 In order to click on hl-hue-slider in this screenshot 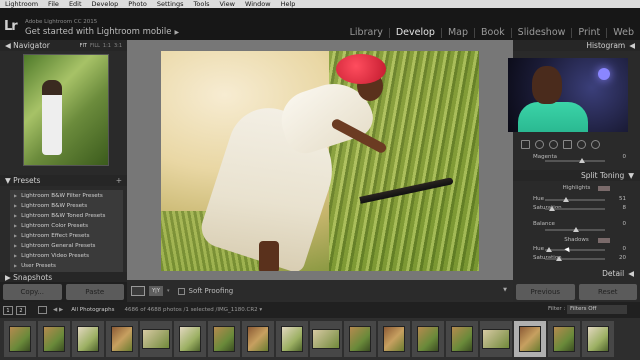, I will do `click(575, 199)`.